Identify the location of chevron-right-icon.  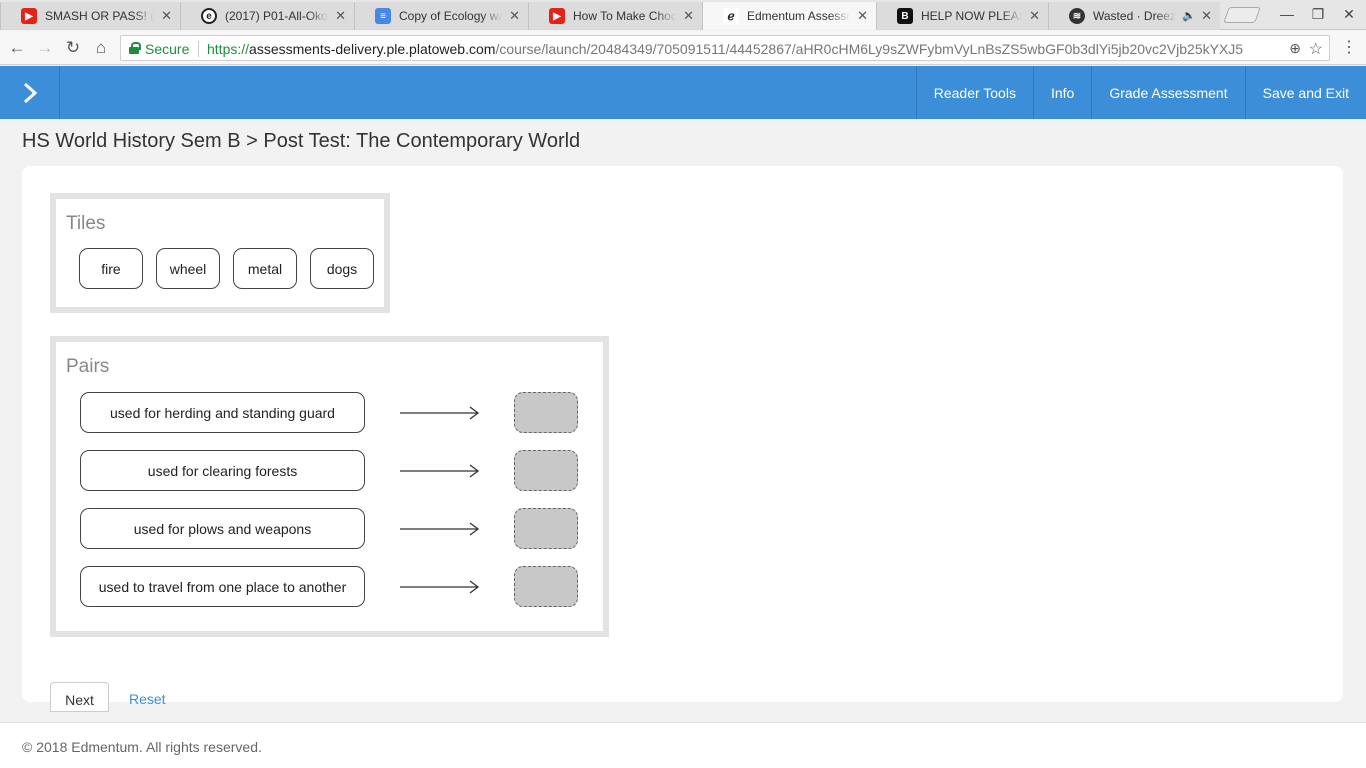
(30, 92).